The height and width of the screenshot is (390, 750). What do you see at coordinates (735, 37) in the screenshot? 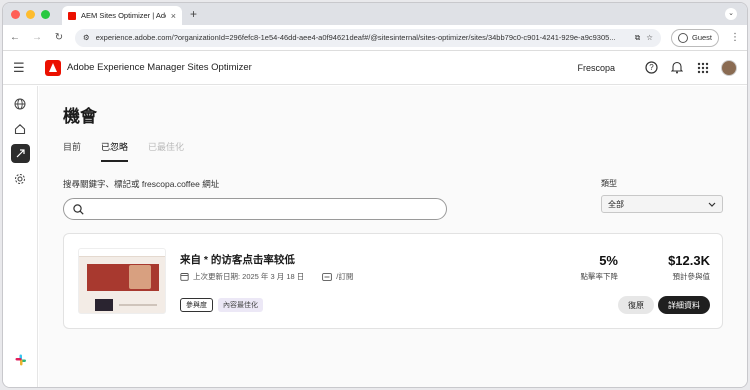
I see `browser-menu-icon: ⋮` at bounding box center [735, 37].